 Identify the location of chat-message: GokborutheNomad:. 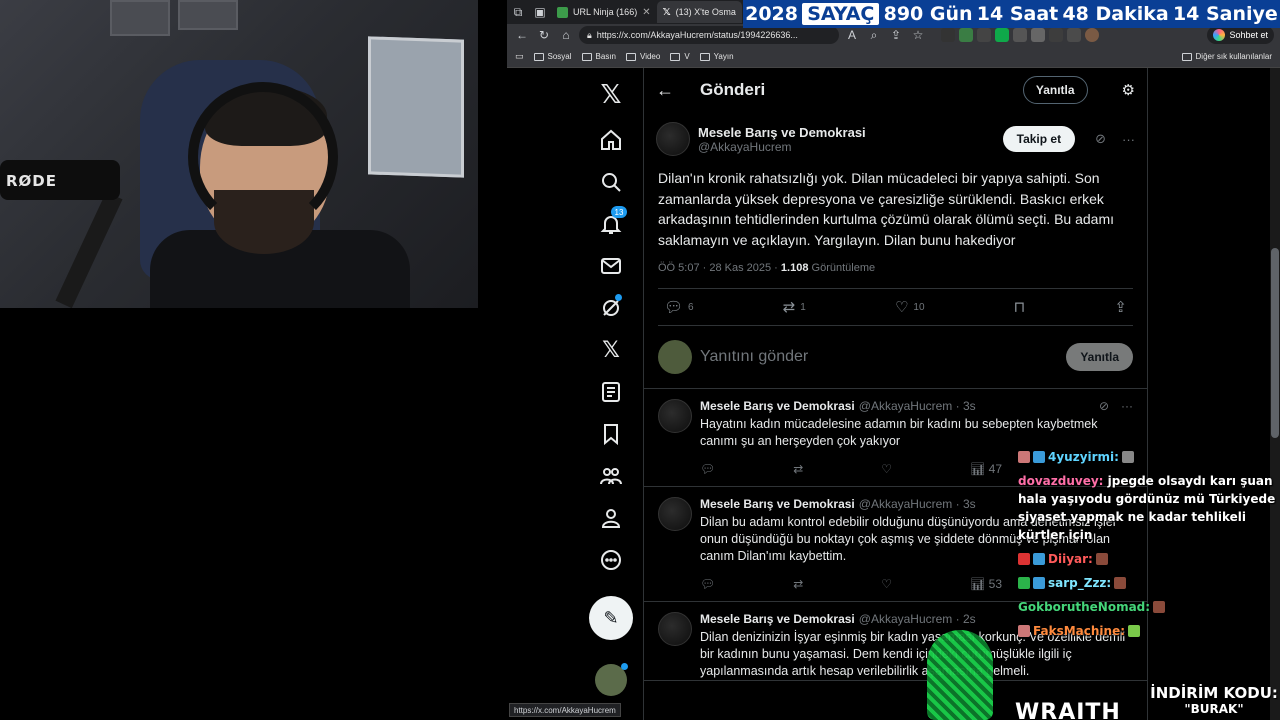
(1149, 607).